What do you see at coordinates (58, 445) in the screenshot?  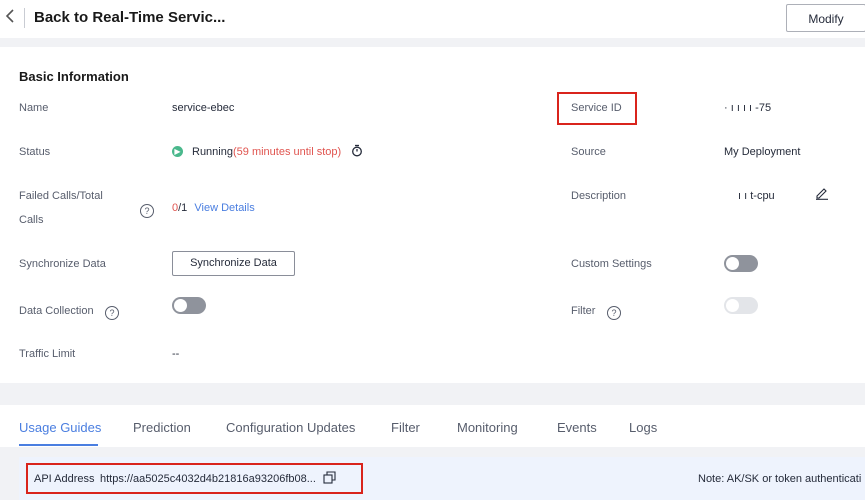 I see `active-tab-indicator` at bounding box center [58, 445].